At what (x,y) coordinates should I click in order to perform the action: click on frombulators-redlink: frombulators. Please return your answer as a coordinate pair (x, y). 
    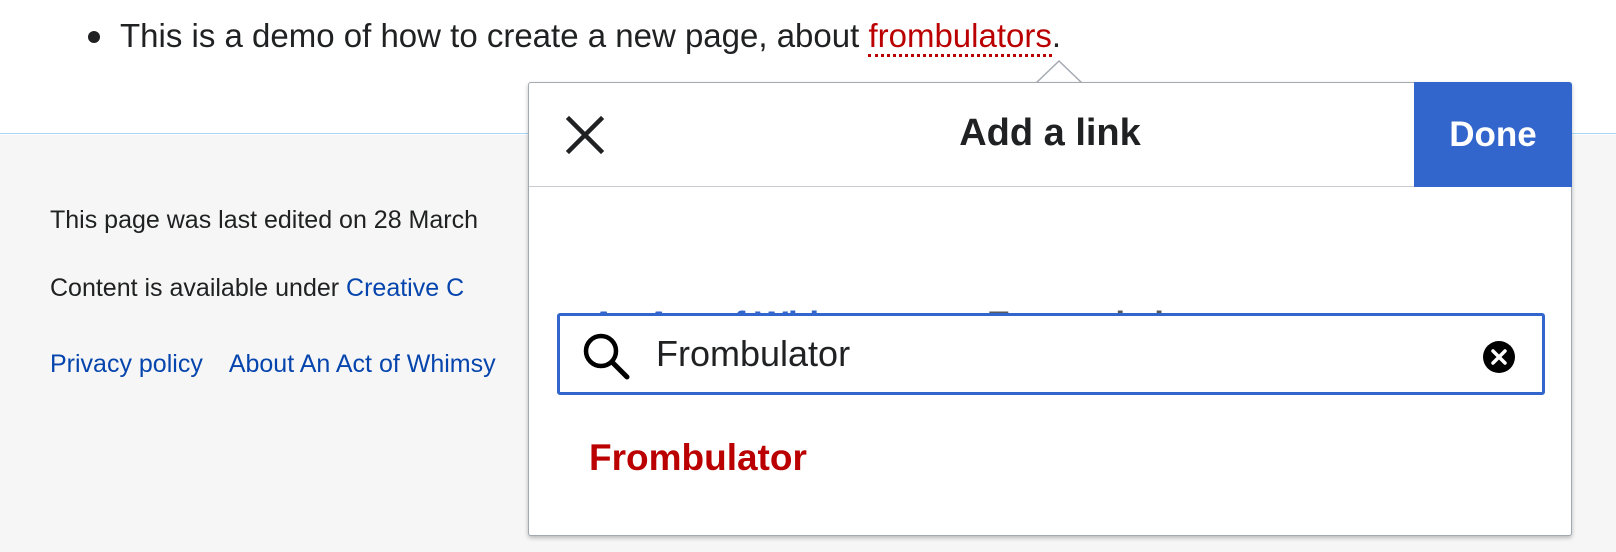
    Looking at the image, I should click on (960, 37).